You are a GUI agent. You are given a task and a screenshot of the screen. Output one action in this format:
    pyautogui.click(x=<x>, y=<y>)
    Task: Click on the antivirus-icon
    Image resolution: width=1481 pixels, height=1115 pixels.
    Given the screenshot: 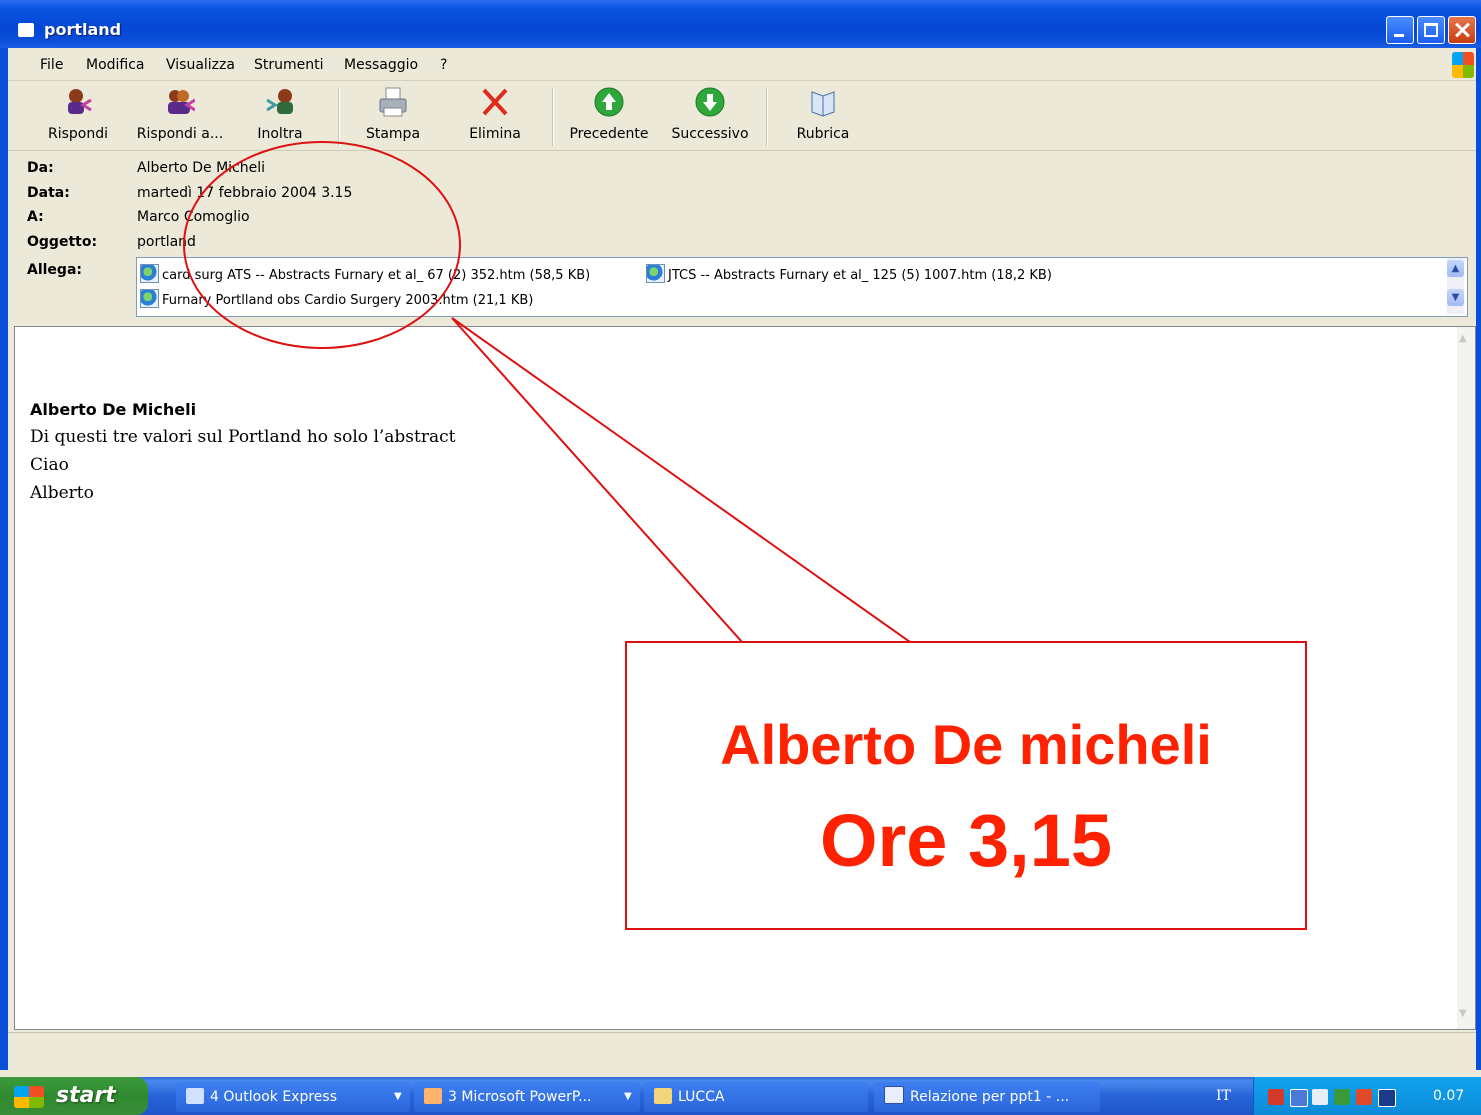 What is the action you would take?
    pyautogui.click(x=1342, y=1097)
    